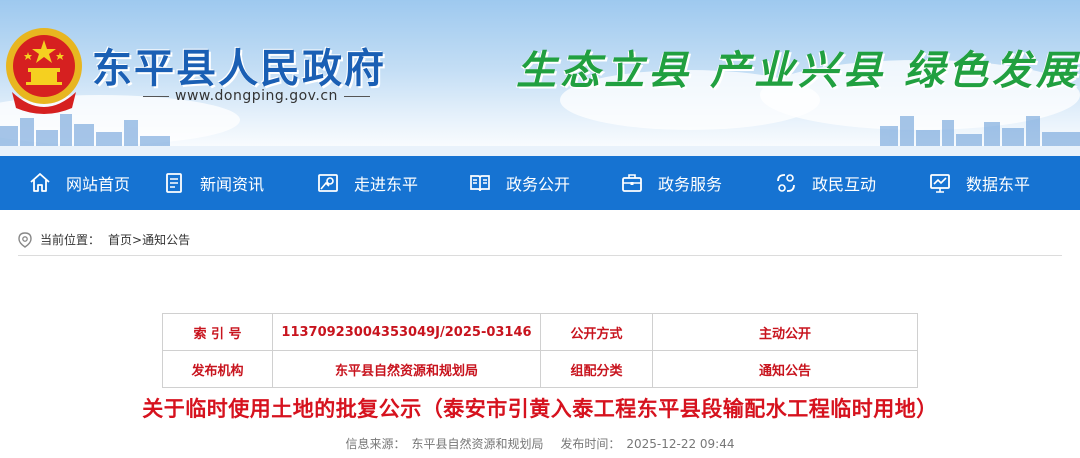  I want to click on book-icon, so click(480, 183).